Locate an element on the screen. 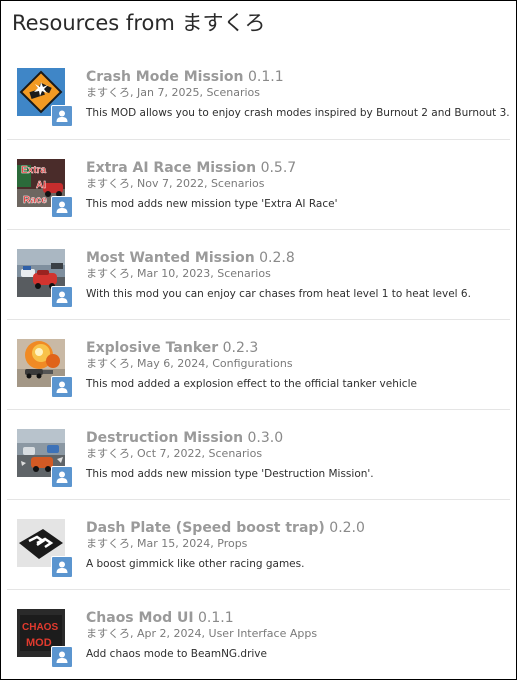  resource-version: 0.2.0 is located at coordinates (347, 528).